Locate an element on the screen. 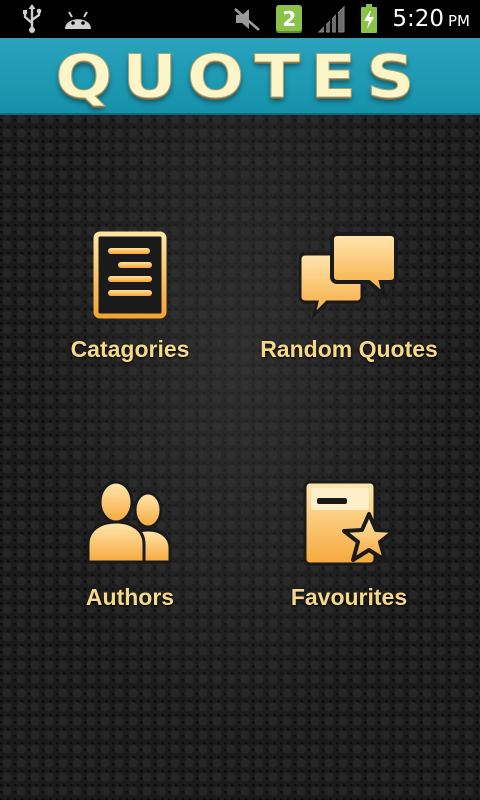 The height and width of the screenshot is (800, 480). favourites-button: Favourites is located at coordinates (349, 544).